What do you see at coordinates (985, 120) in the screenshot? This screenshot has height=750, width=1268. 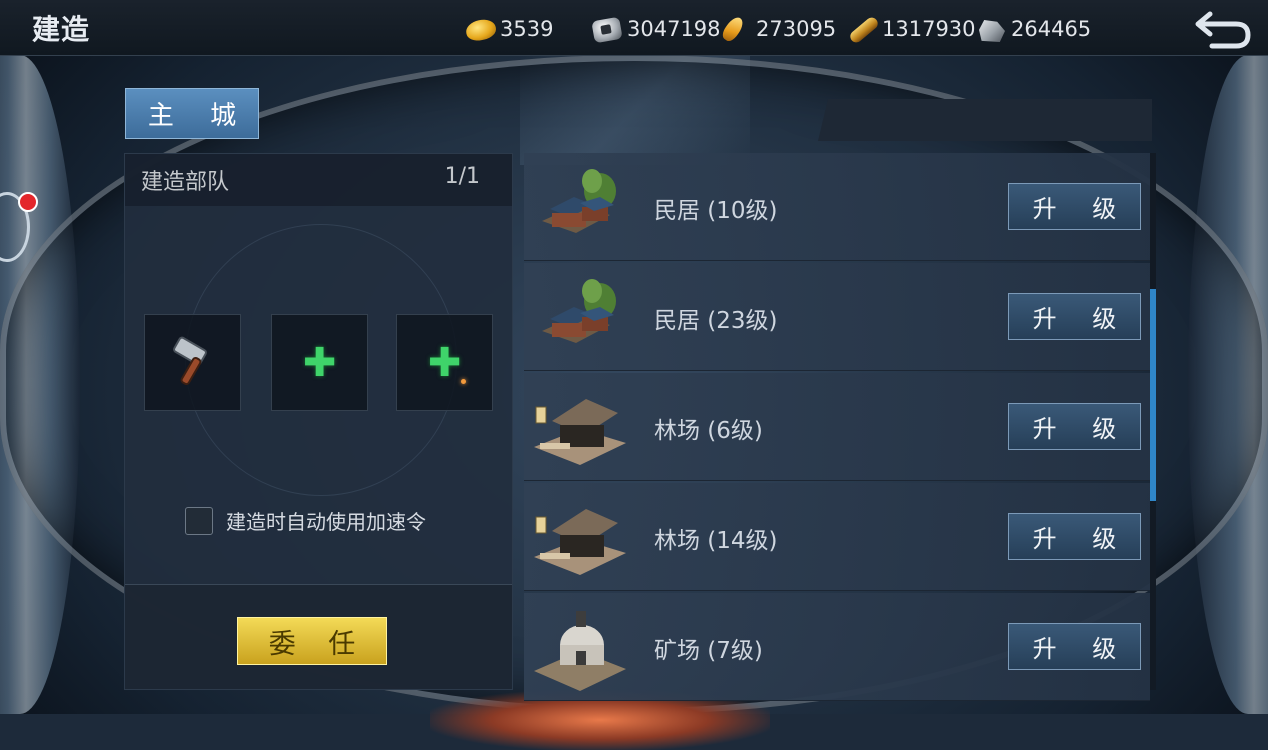 I see `header-strip` at bounding box center [985, 120].